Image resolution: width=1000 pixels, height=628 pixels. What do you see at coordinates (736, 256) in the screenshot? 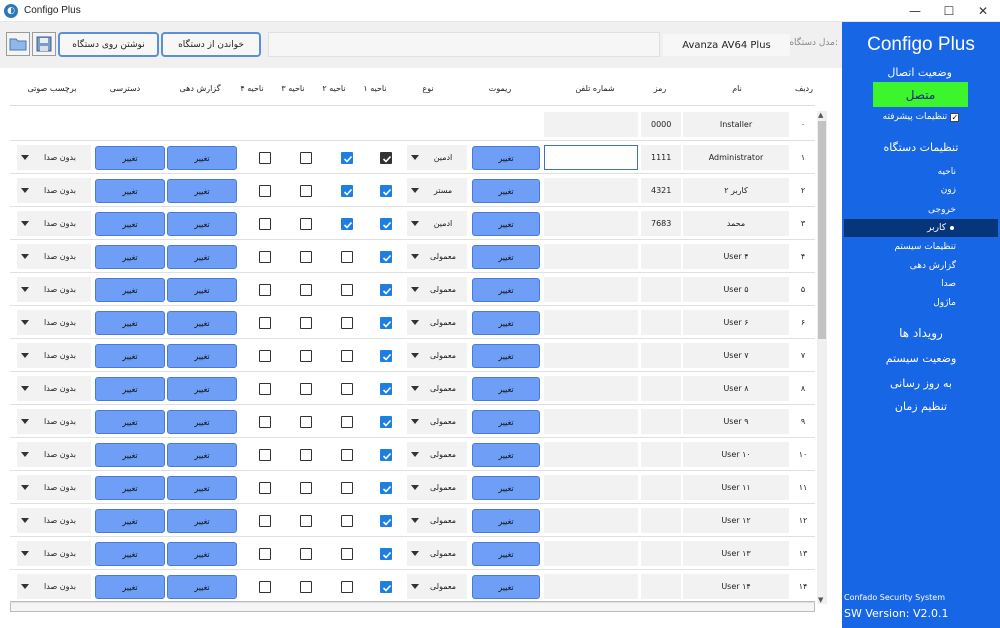
I see `name-field: User ۴` at bounding box center [736, 256].